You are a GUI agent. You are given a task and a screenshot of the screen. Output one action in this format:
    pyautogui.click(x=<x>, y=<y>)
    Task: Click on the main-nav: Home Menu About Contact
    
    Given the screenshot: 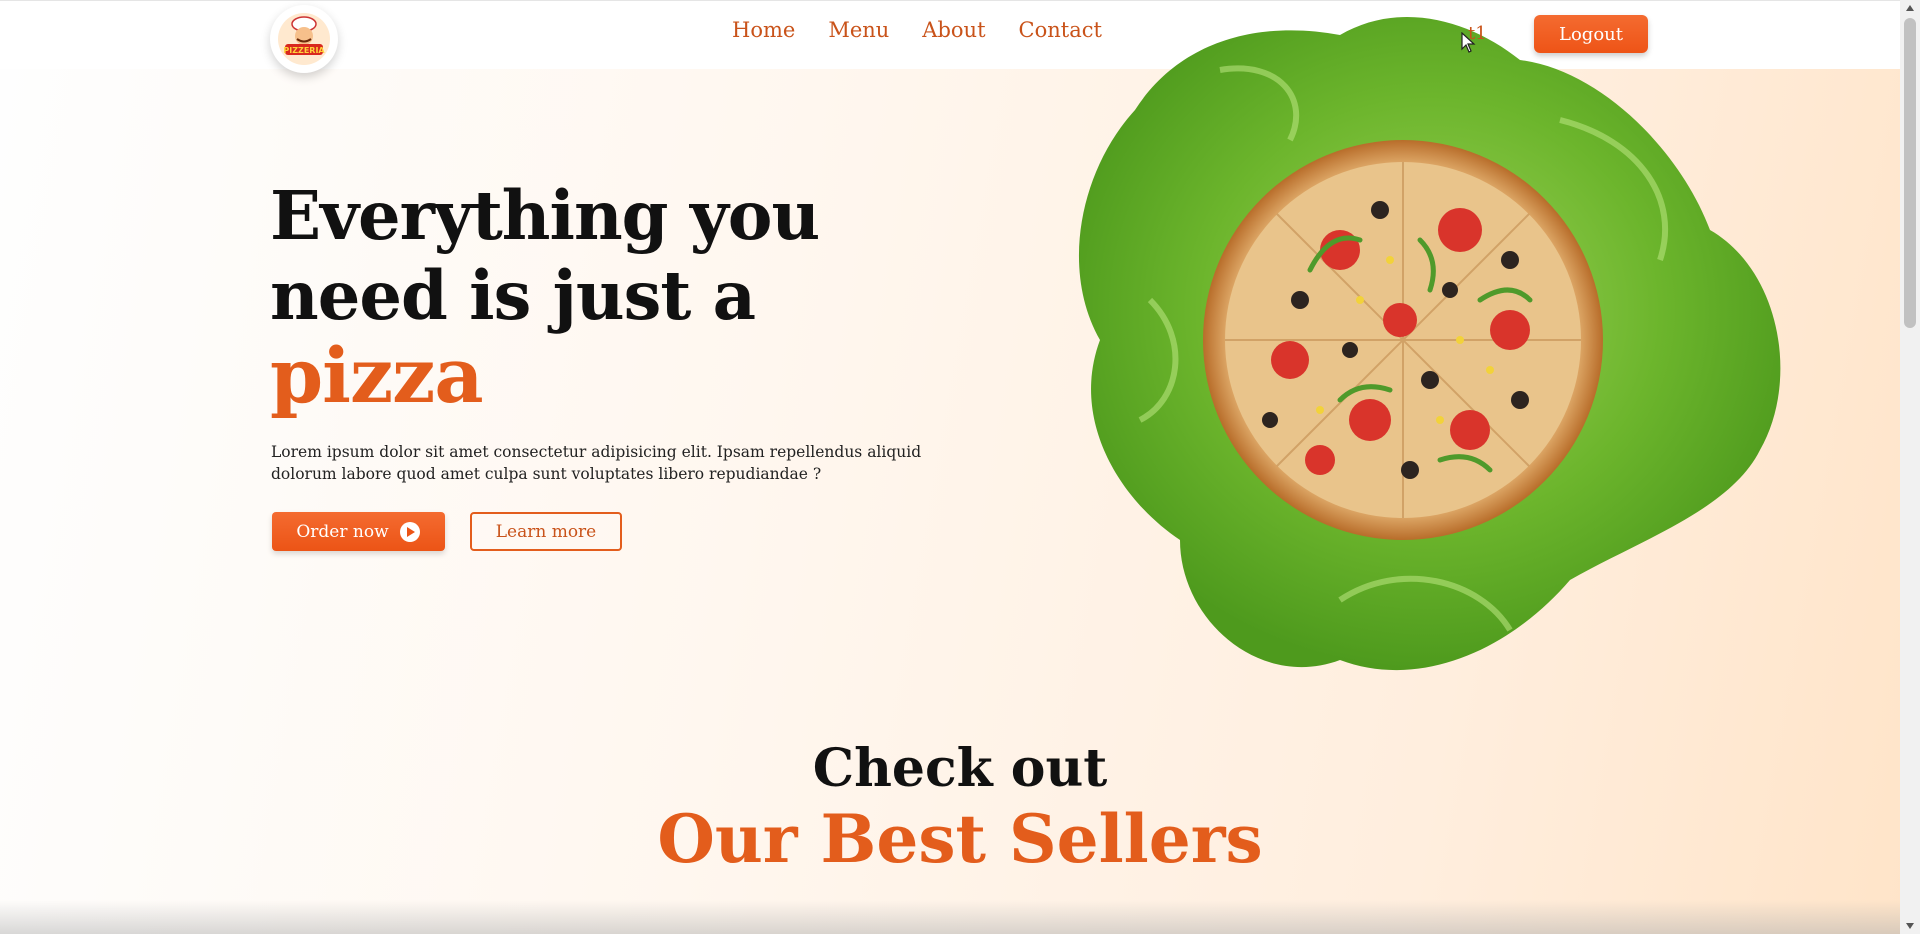 What is the action you would take?
    pyautogui.click(x=933, y=30)
    